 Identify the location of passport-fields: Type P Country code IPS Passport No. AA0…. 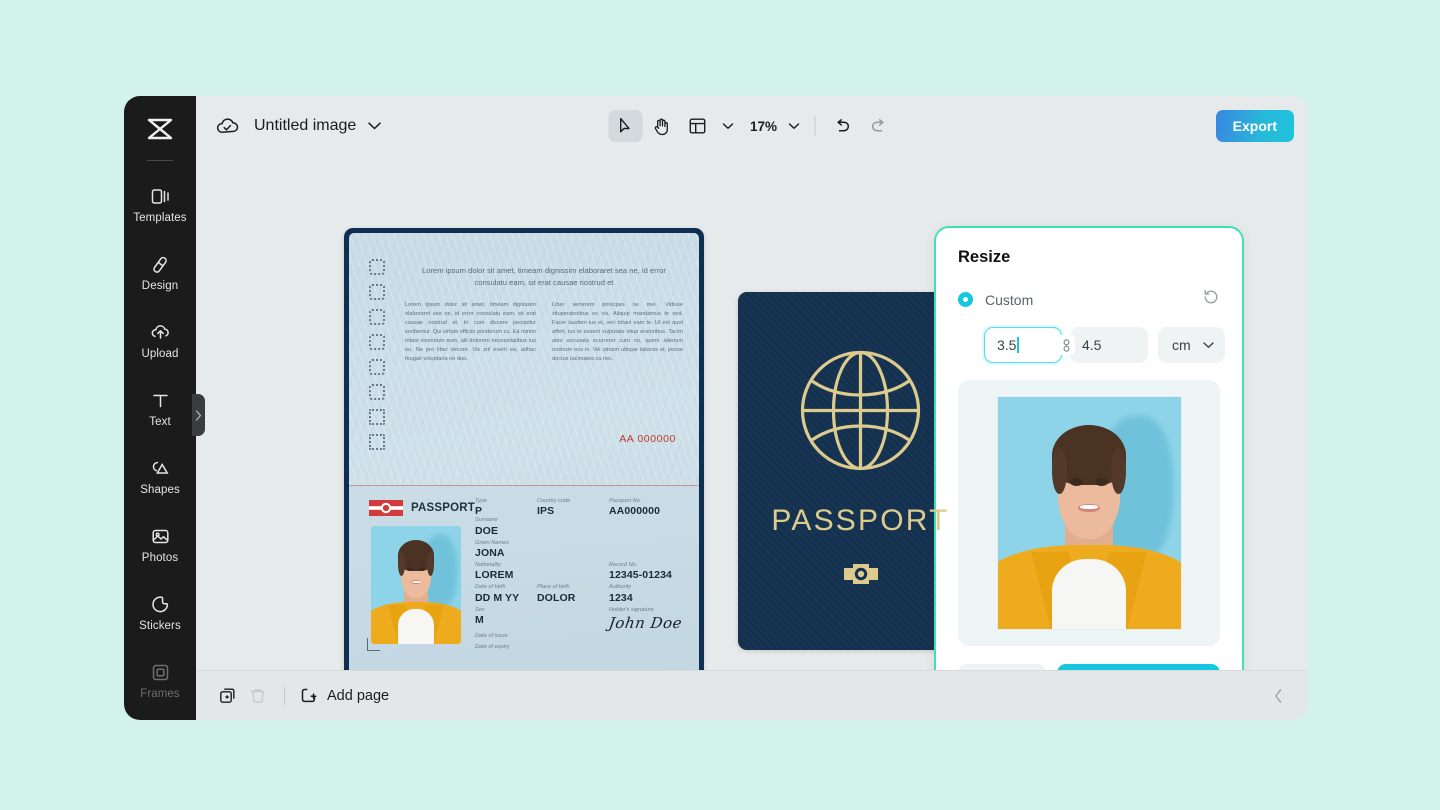
(581, 575).